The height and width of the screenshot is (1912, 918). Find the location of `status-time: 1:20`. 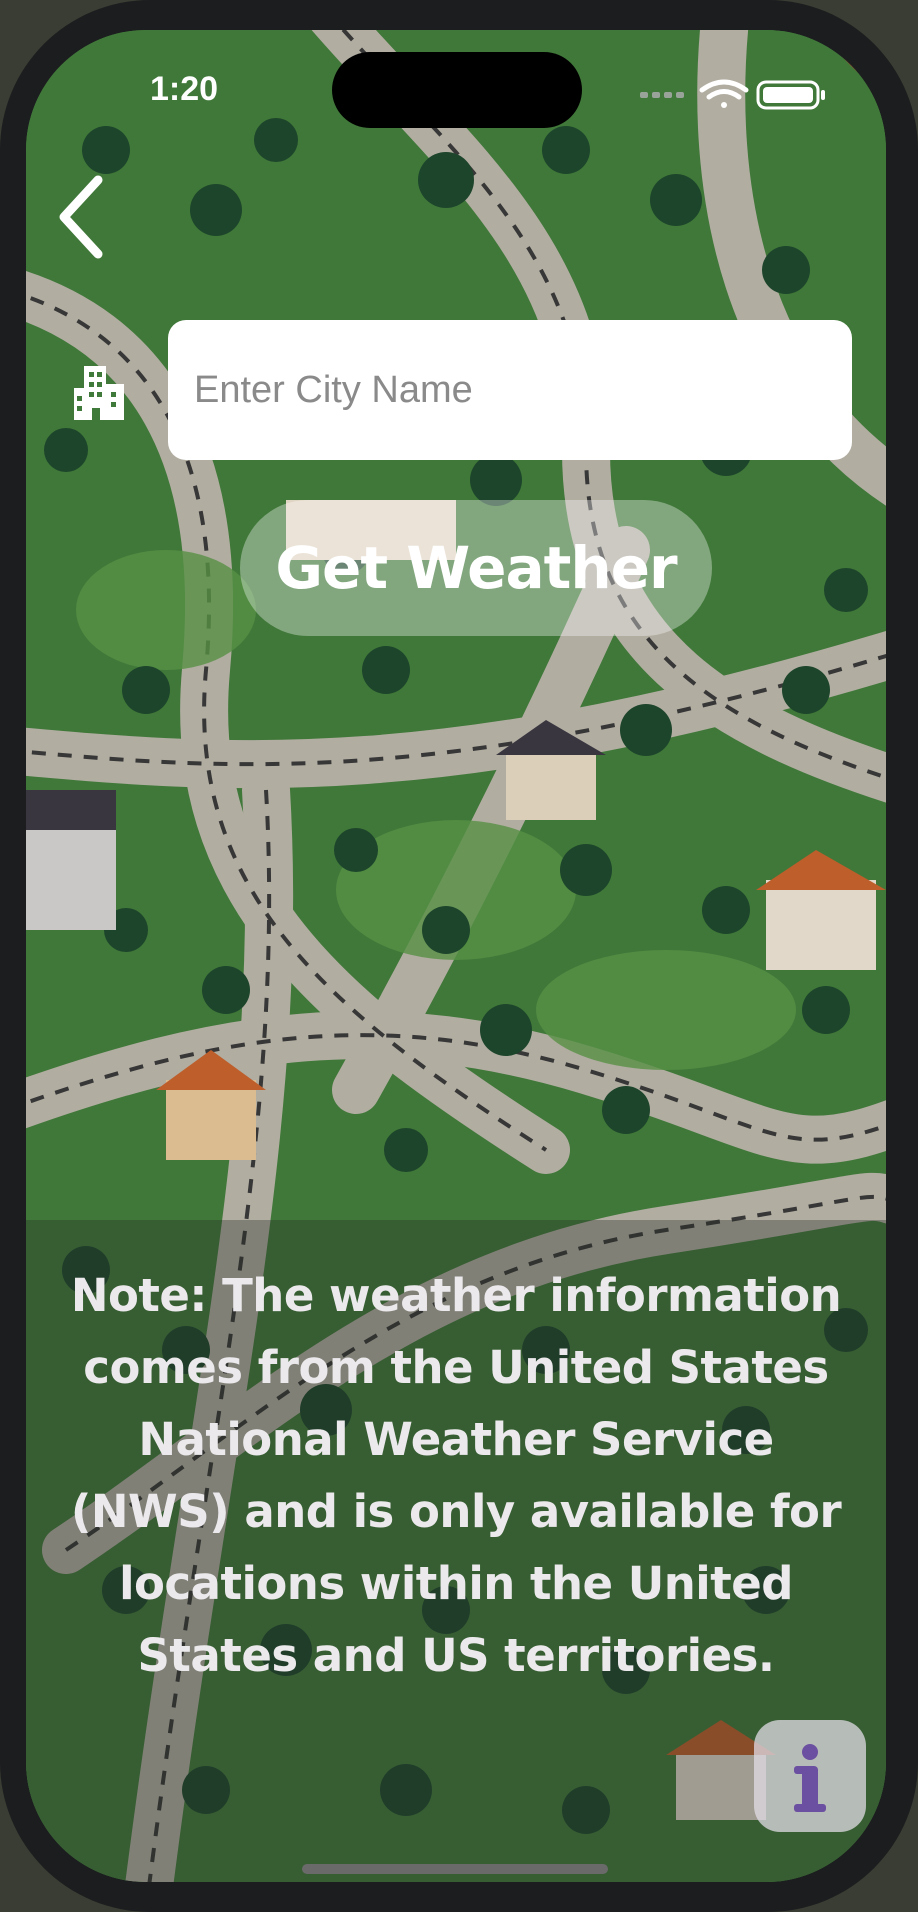

status-time: 1:20 is located at coordinates (184, 89).